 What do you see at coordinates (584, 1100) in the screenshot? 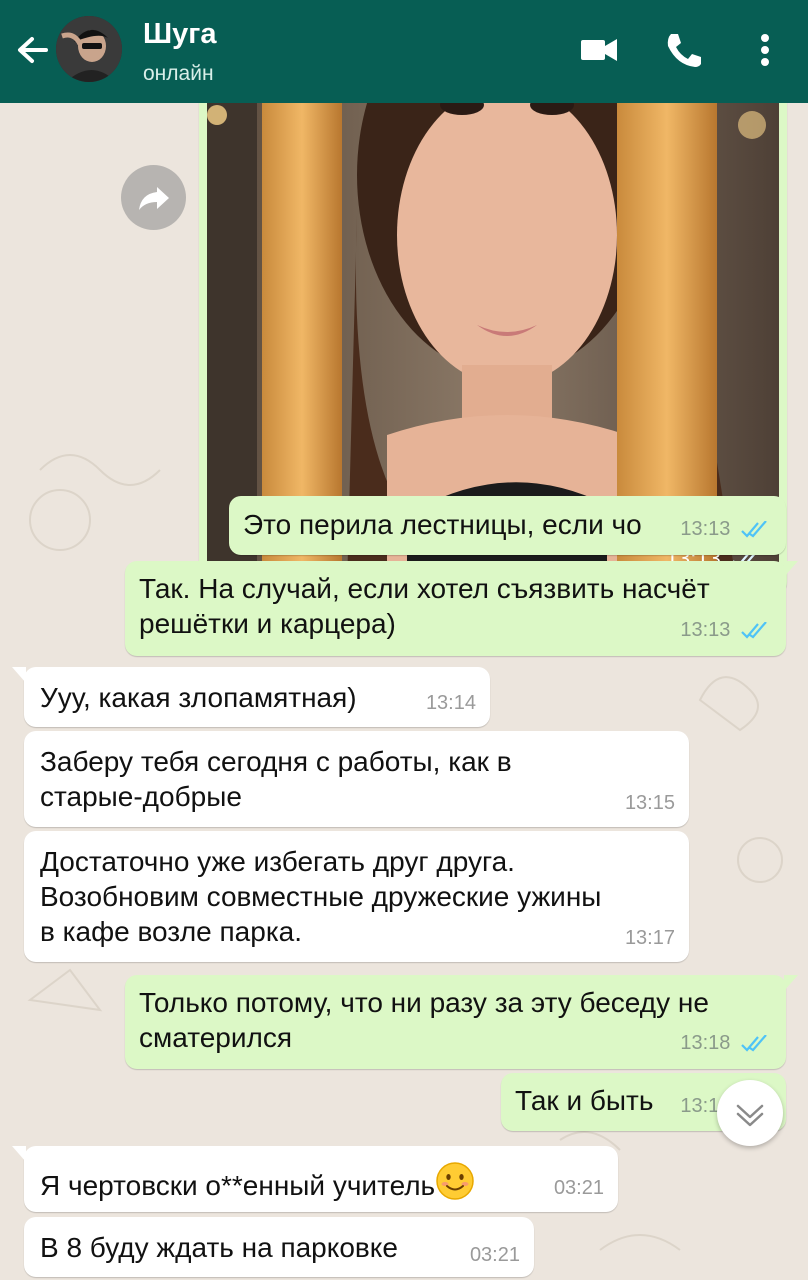
I see `message-text: Так и быть` at bounding box center [584, 1100].